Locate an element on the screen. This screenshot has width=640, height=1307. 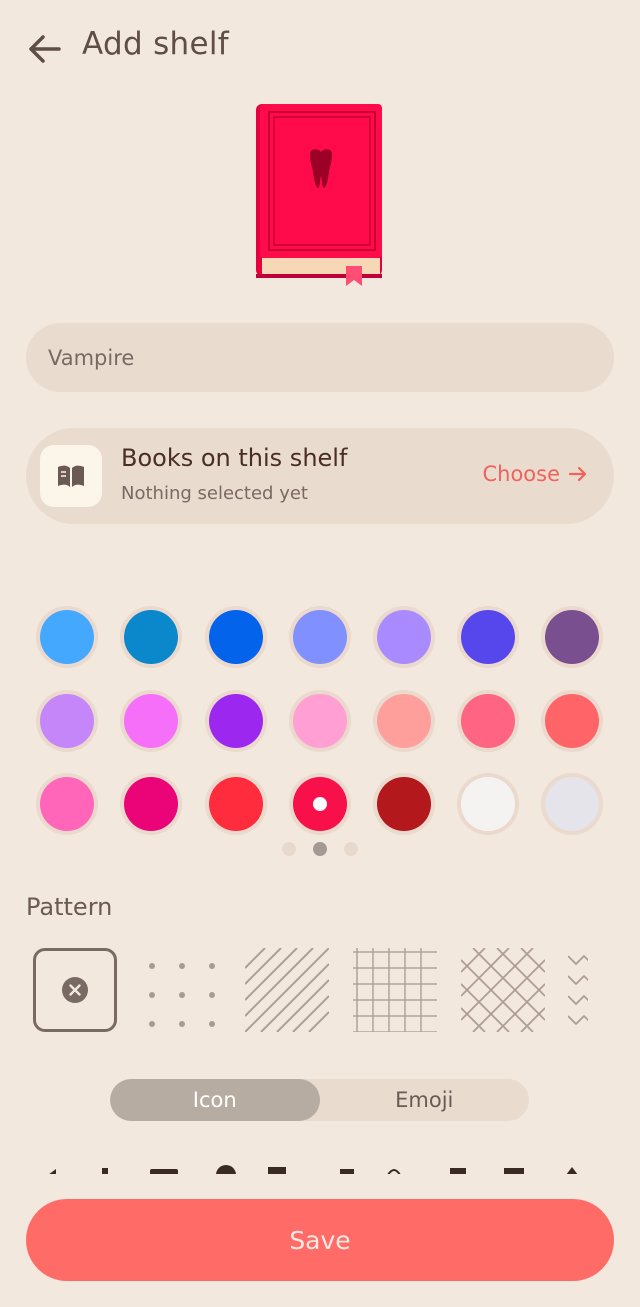
diagonal-lines-pattern-icon is located at coordinates (287, 990).